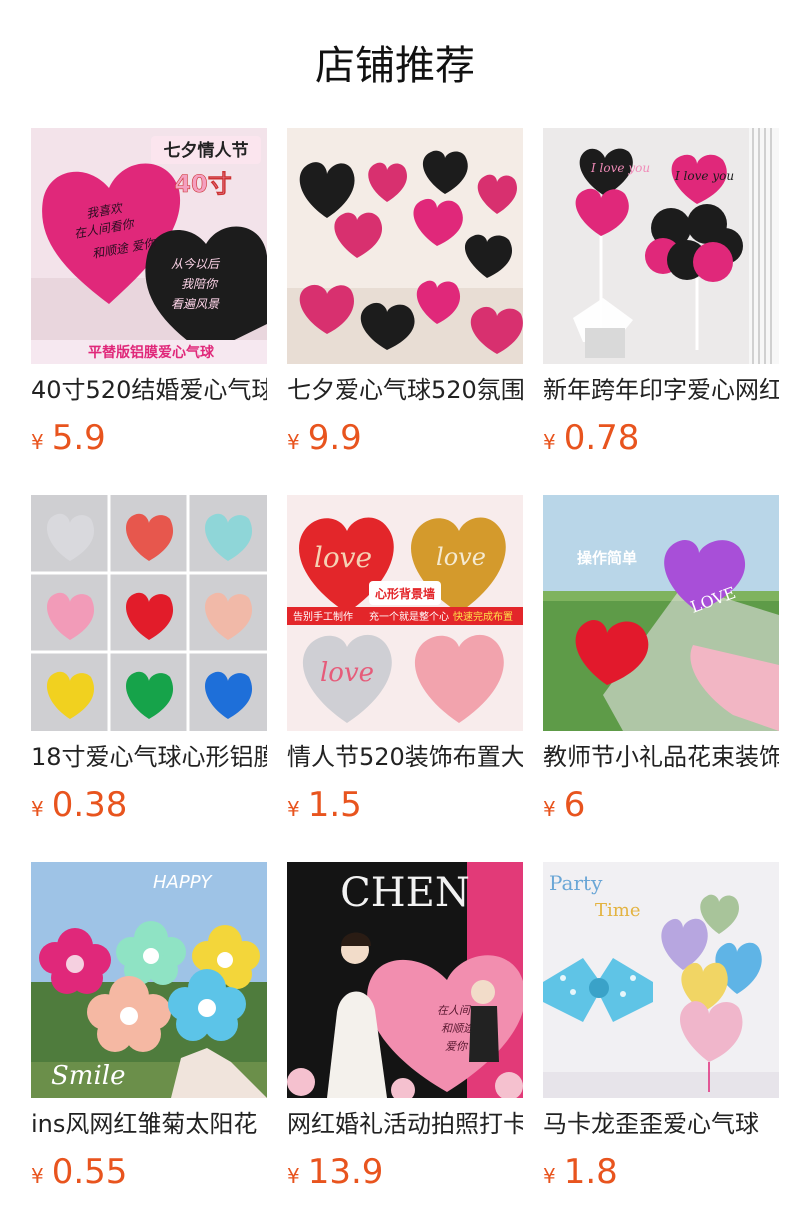 Image resolution: width=790 pixels, height=1230 pixels. Describe the element at coordinates (590, 1172) in the screenshot. I see `price-value: 1.8` at that location.